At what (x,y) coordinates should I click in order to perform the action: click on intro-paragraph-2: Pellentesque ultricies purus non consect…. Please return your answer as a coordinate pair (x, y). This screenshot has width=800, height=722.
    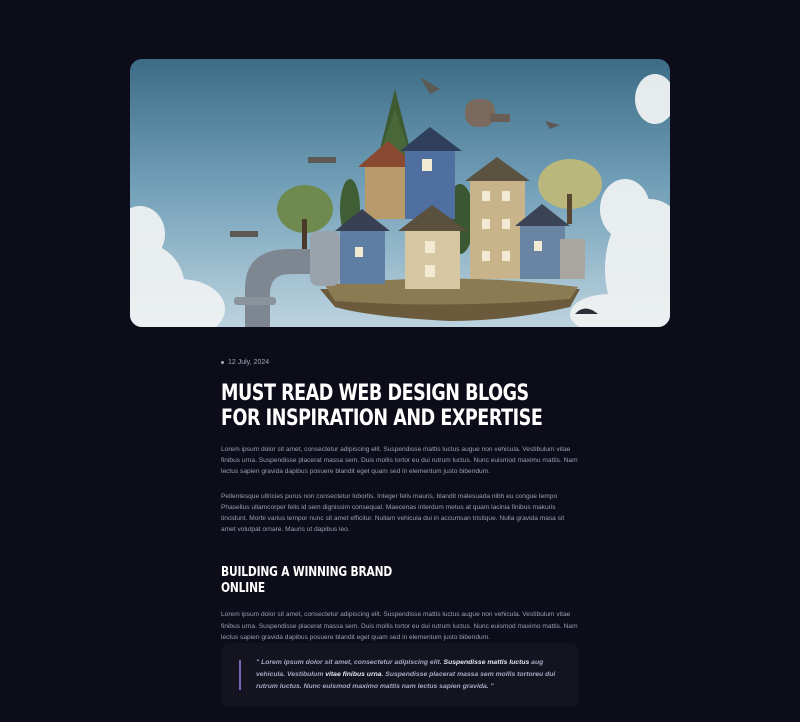
    Looking at the image, I should click on (393, 513).